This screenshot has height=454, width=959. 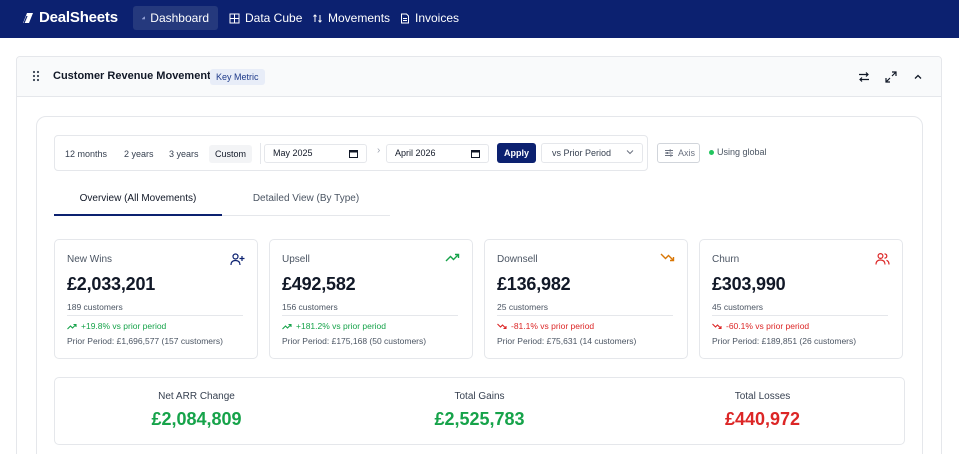 What do you see at coordinates (882, 258) in the screenshot?
I see `users-icon` at bounding box center [882, 258].